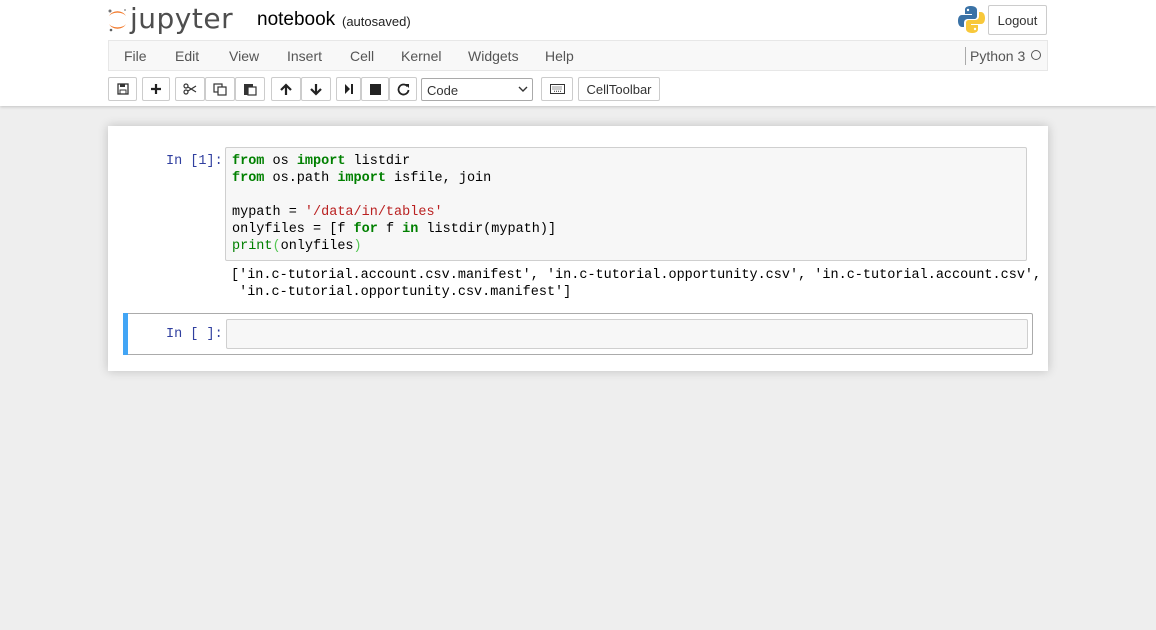  Describe the element at coordinates (187, 56) in the screenshot. I see `menu-edit: Edit` at that location.